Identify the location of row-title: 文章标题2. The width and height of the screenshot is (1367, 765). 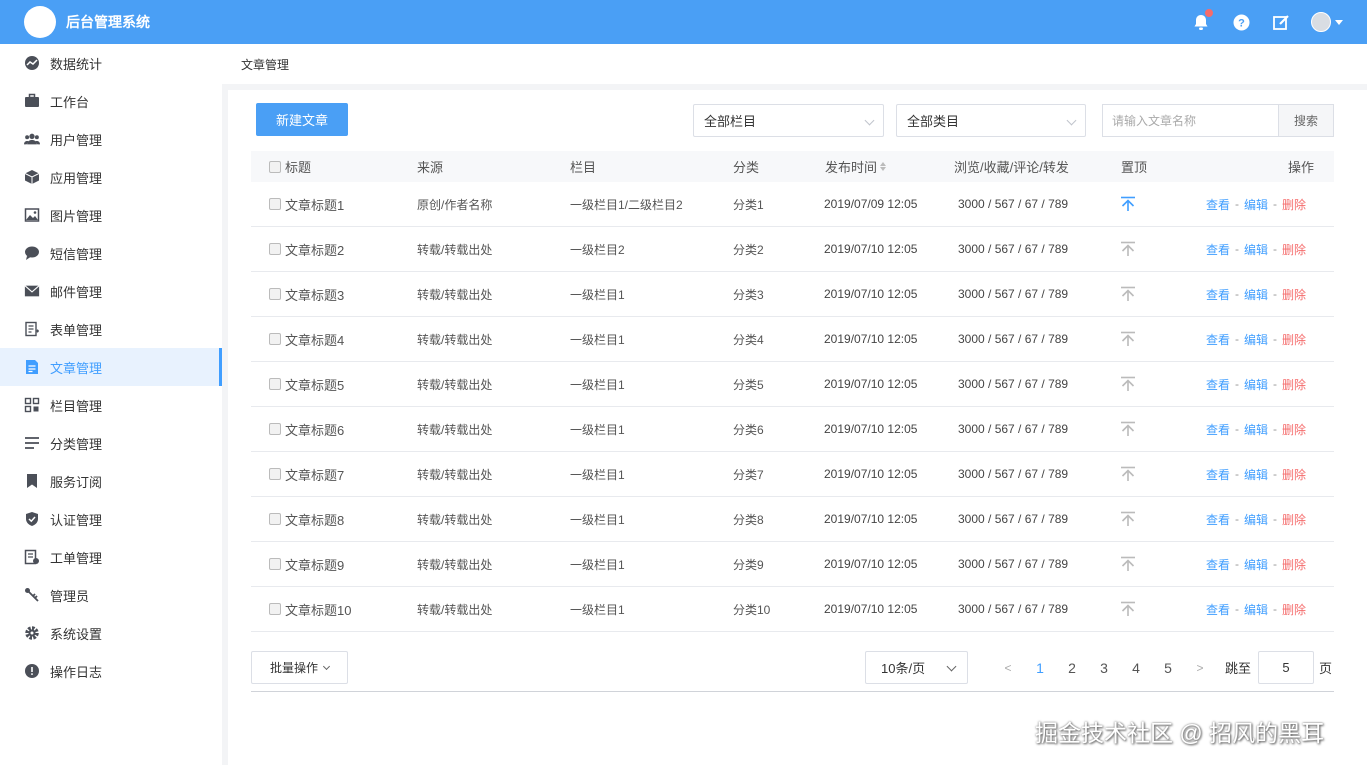
(314, 249).